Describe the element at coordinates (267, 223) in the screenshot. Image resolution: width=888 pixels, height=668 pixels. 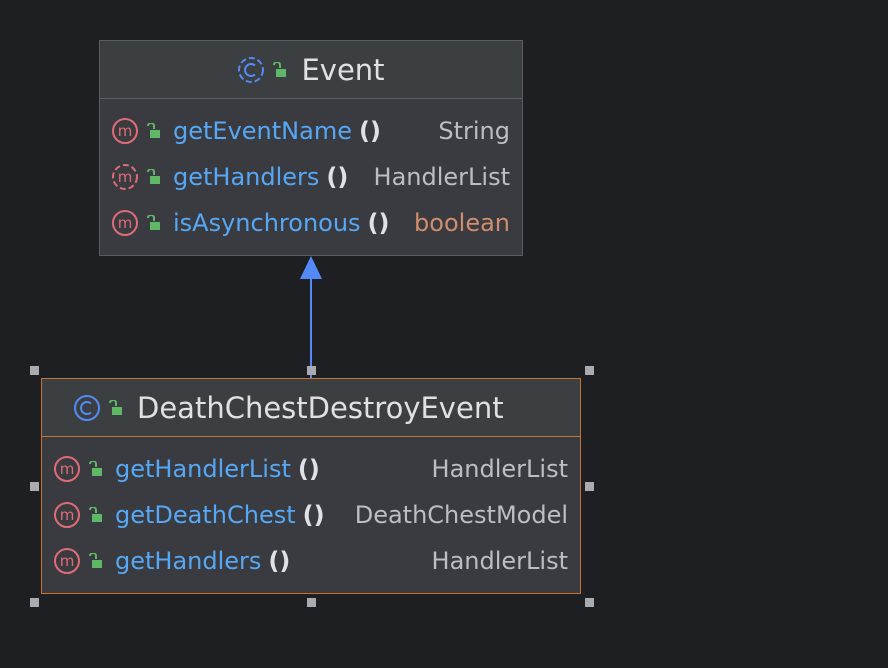
I see `method-name: isAsynchronous` at that location.